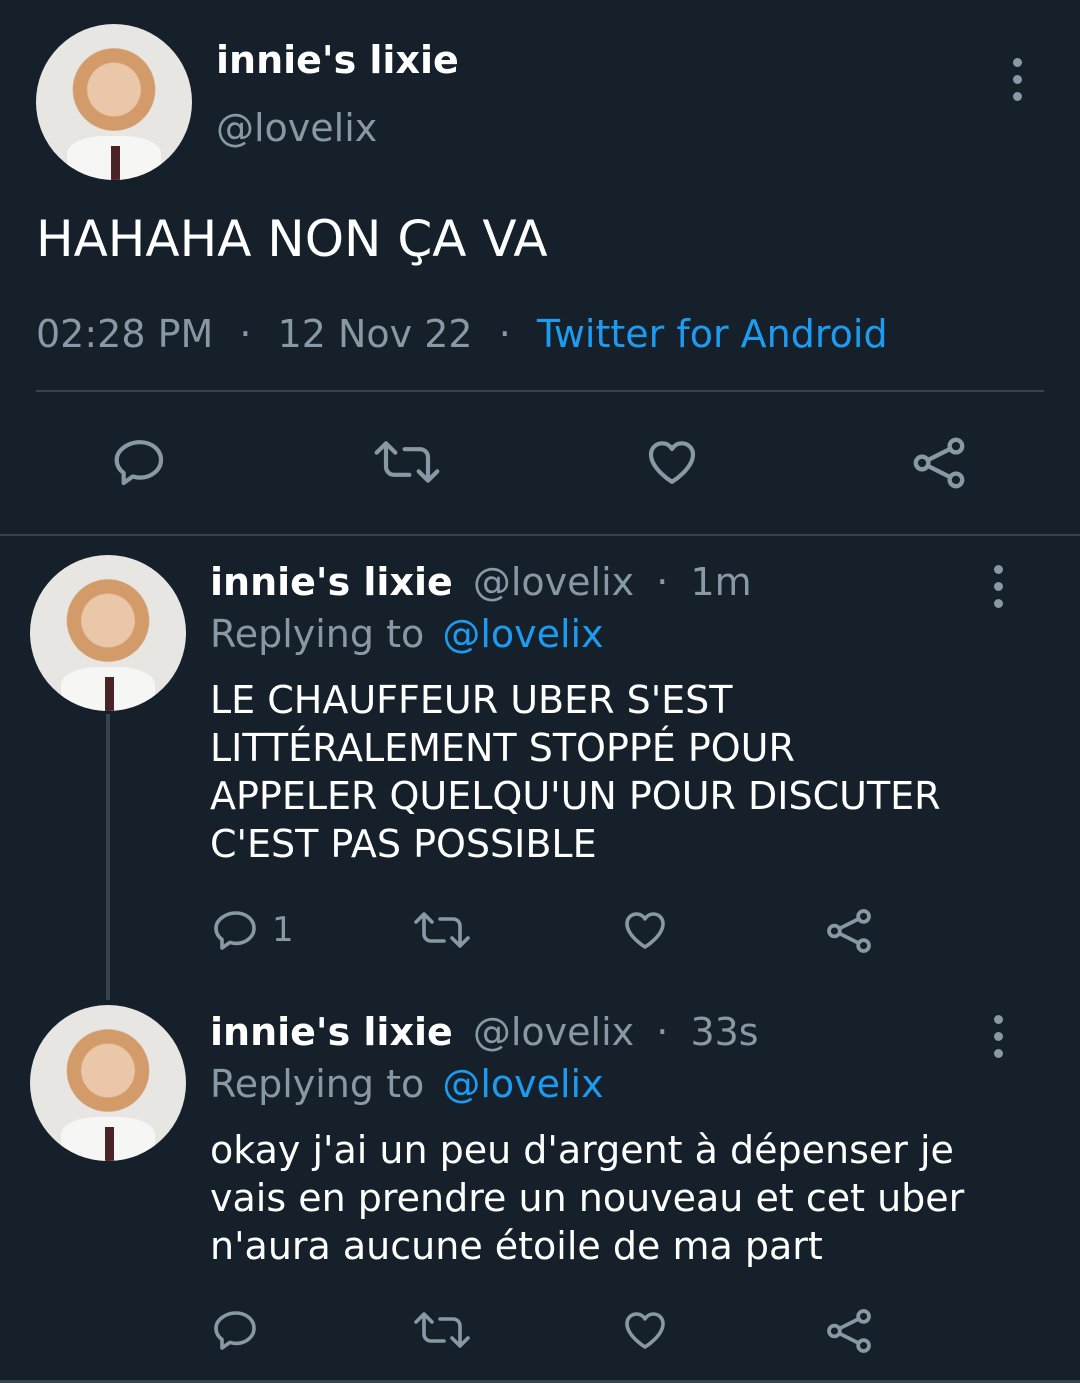 This screenshot has height=1383, width=1080. What do you see at coordinates (540, 535) in the screenshot?
I see `section-divider` at bounding box center [540, 535].